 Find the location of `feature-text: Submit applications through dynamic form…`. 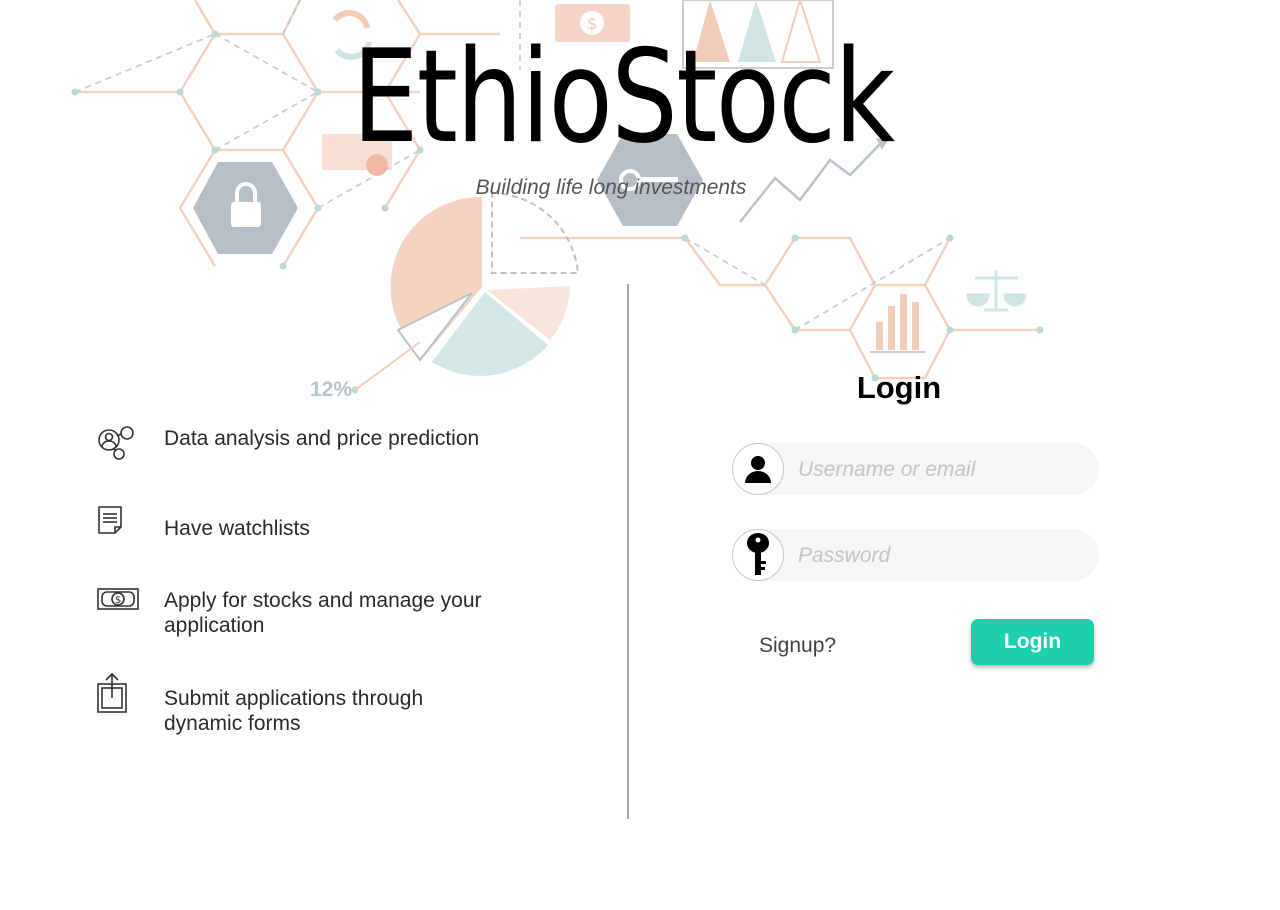

feature-text: Submit applications through dynamic form… is located at coordinates (294, 711).